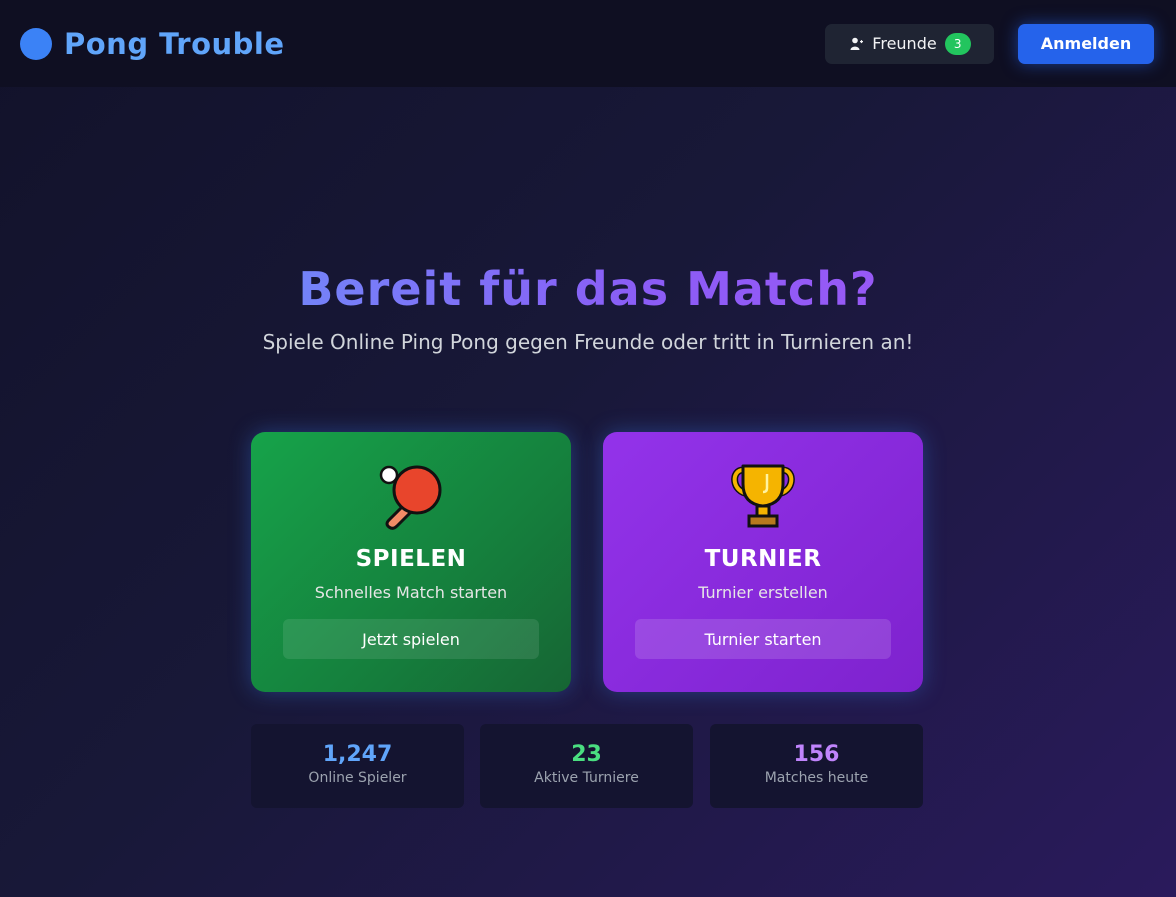 This screenshot has height=897, width=1176. What do you see at coordinates (586, 778) in the screenshot?
I see `stat-label: Aktive Turniere` at bounding box center [586, 778].